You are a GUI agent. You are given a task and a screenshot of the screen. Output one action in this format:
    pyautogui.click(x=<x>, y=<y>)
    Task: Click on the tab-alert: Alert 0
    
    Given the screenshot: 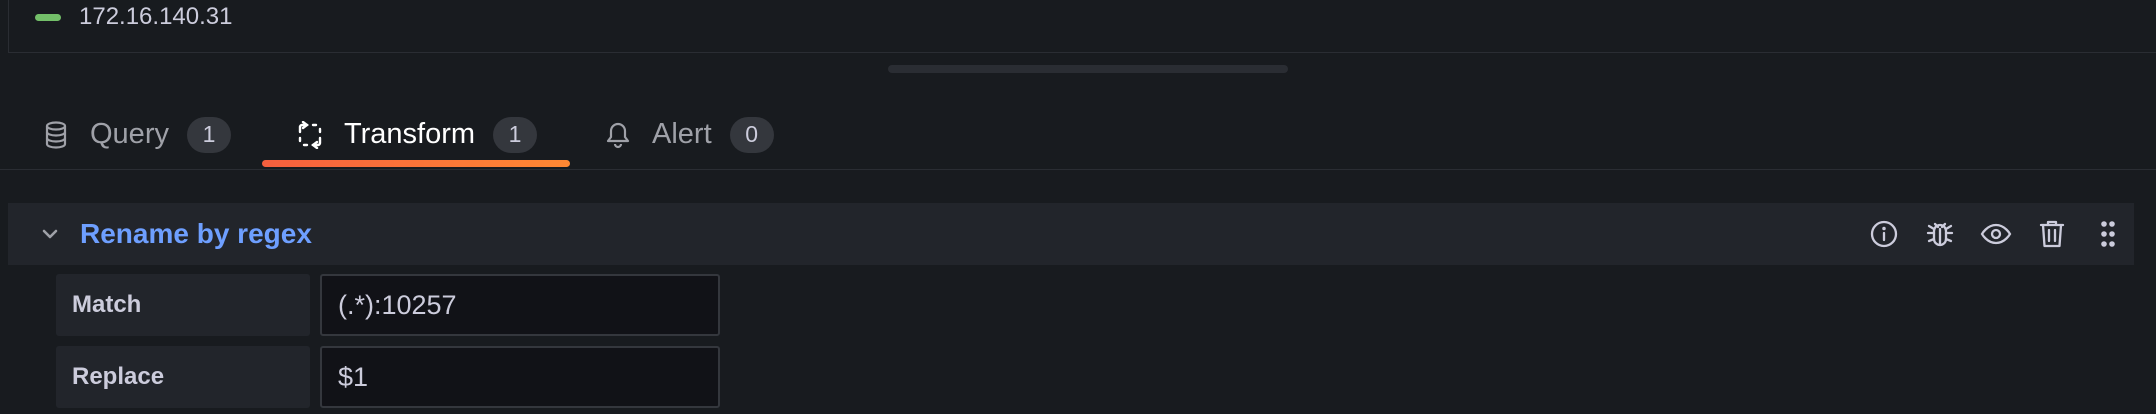 What is the action you would take?
    pyautogui.click(x=689, y=134)
    